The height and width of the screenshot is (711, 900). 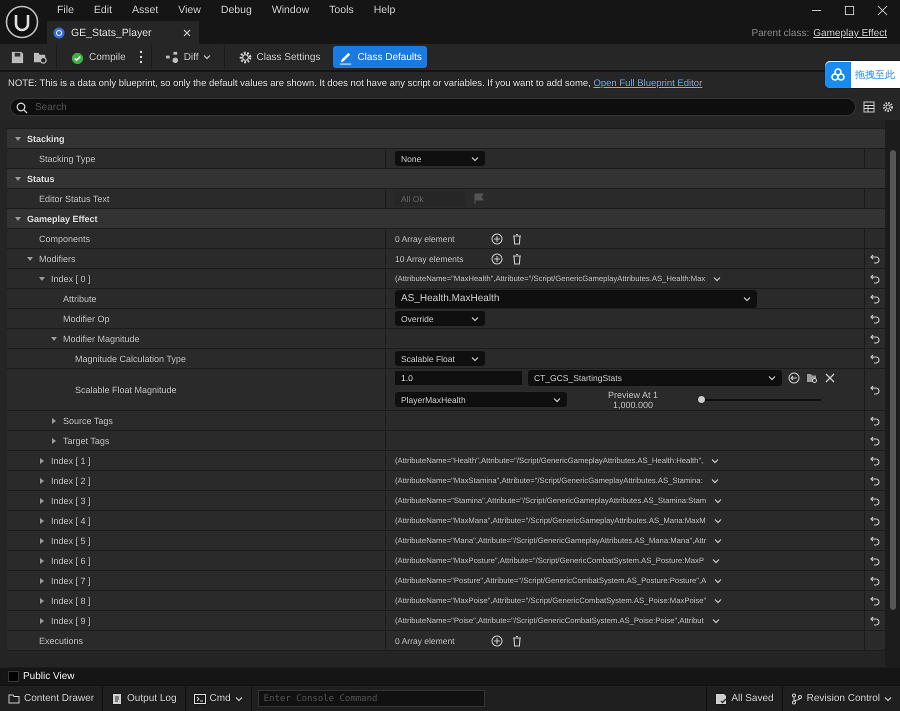 I want to click on checkbox, so click(x=13, y=676).